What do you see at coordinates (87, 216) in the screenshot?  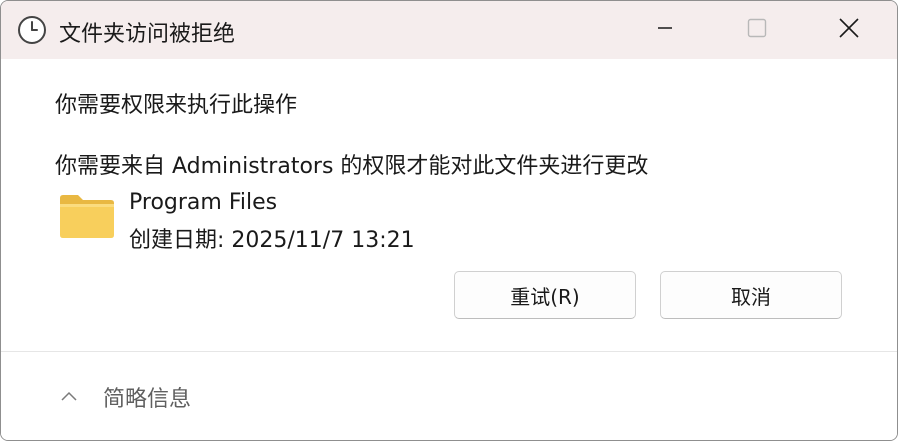 I see `folder-icon` at bounding box center [87, 216].